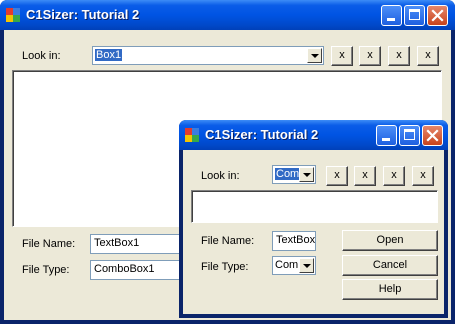  Describe the element at coordinates (394, 176) in the screenshot. I see `child-x-button-3: x` at that location.